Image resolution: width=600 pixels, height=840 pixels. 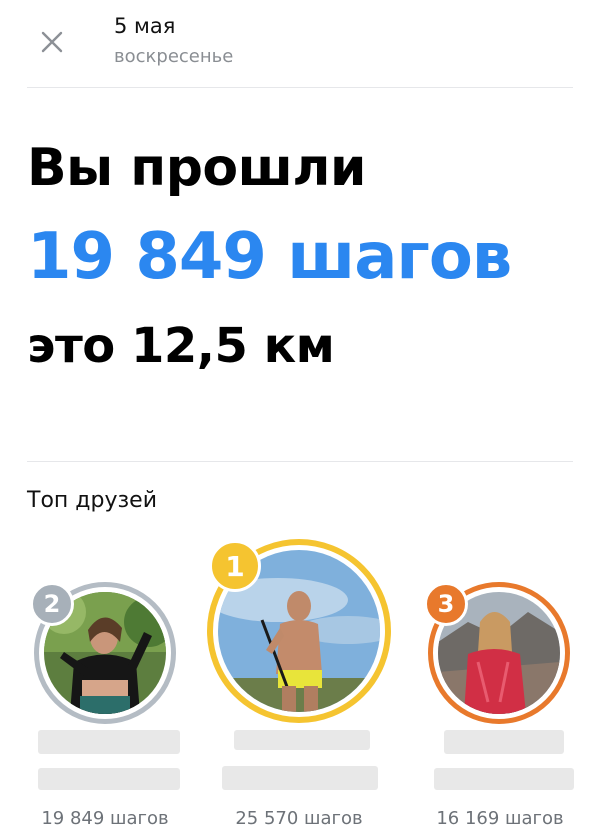 I want to click on friend-steps-3: 16 169 шагов, so click(x=500, y=818).